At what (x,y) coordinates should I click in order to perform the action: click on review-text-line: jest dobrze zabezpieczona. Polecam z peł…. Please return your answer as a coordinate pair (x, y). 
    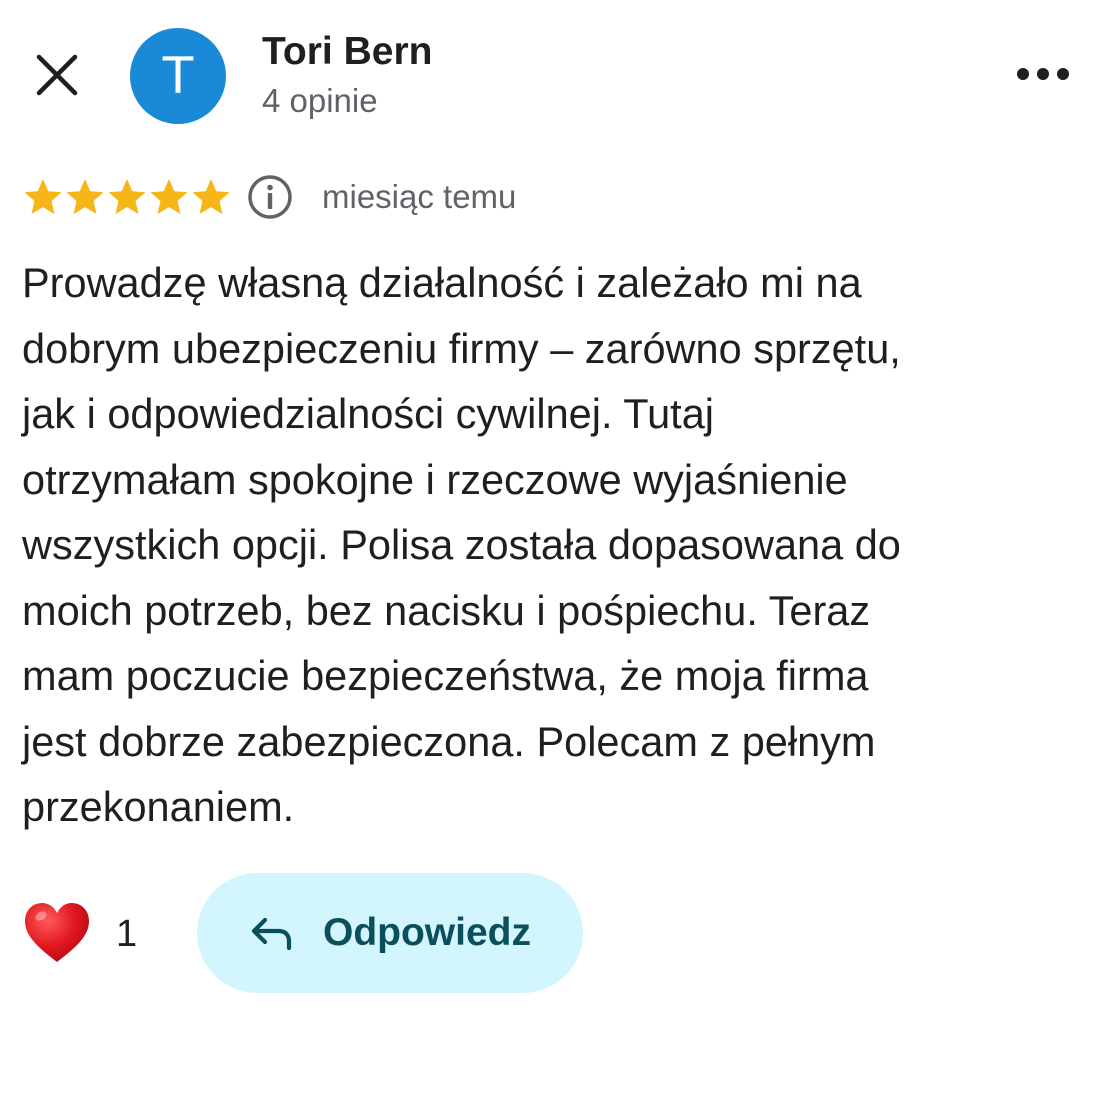
    Looking at the image, I should click on (449, 741).